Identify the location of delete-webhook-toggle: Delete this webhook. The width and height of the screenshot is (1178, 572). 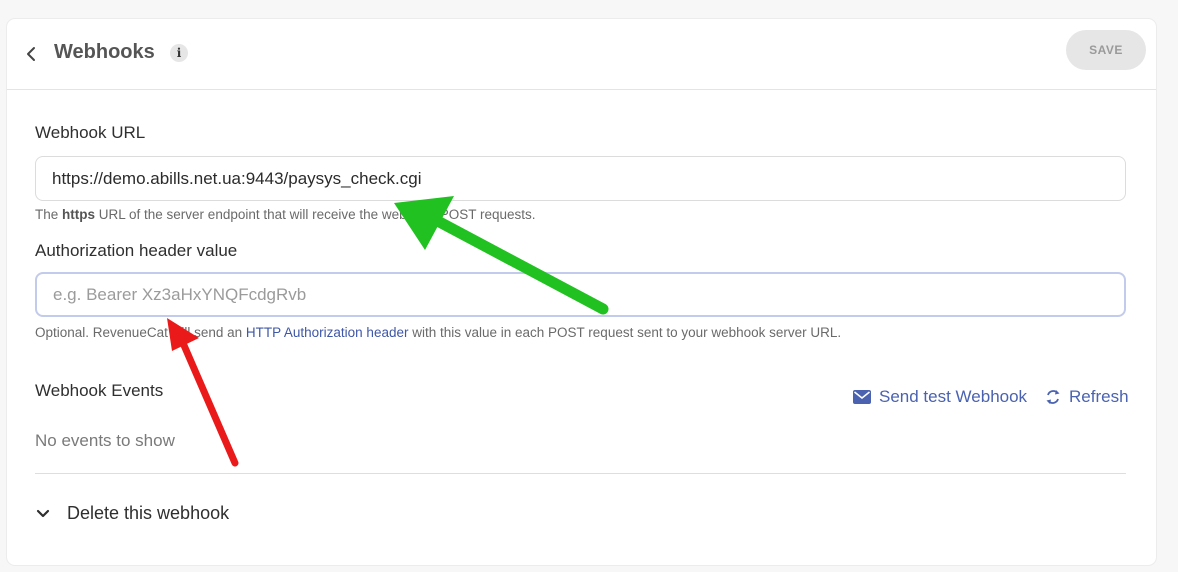
(132, 513).